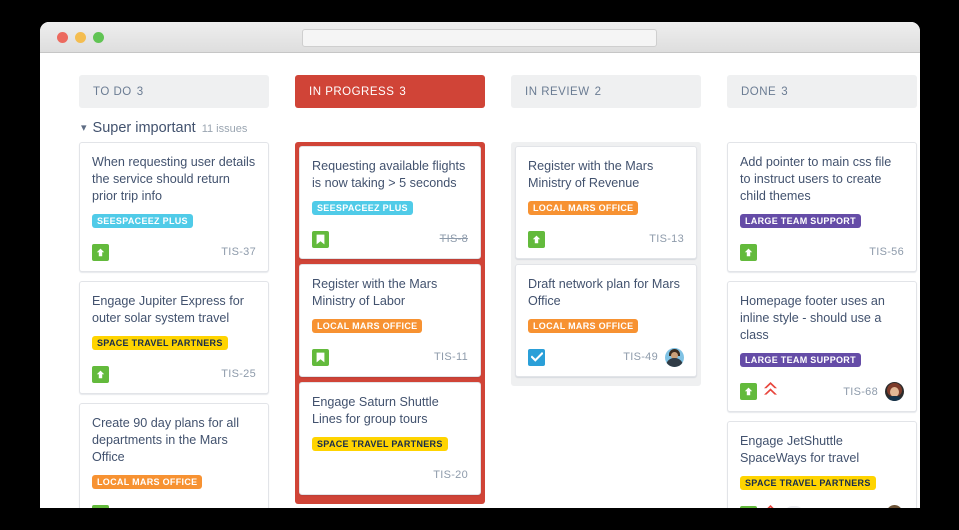  I want to click on window-titlebar, so click(480, 37).